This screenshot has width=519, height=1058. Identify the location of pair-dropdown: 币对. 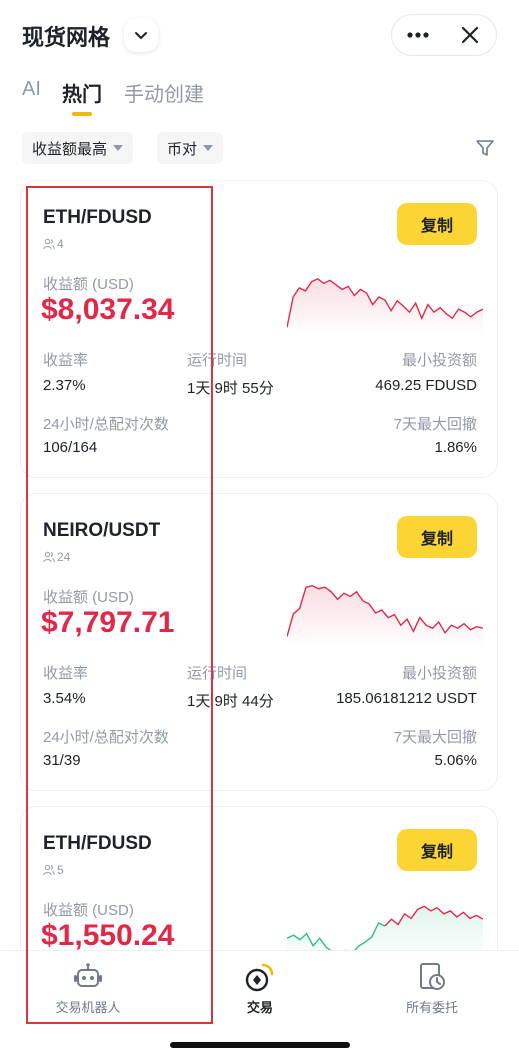
(190, 148).